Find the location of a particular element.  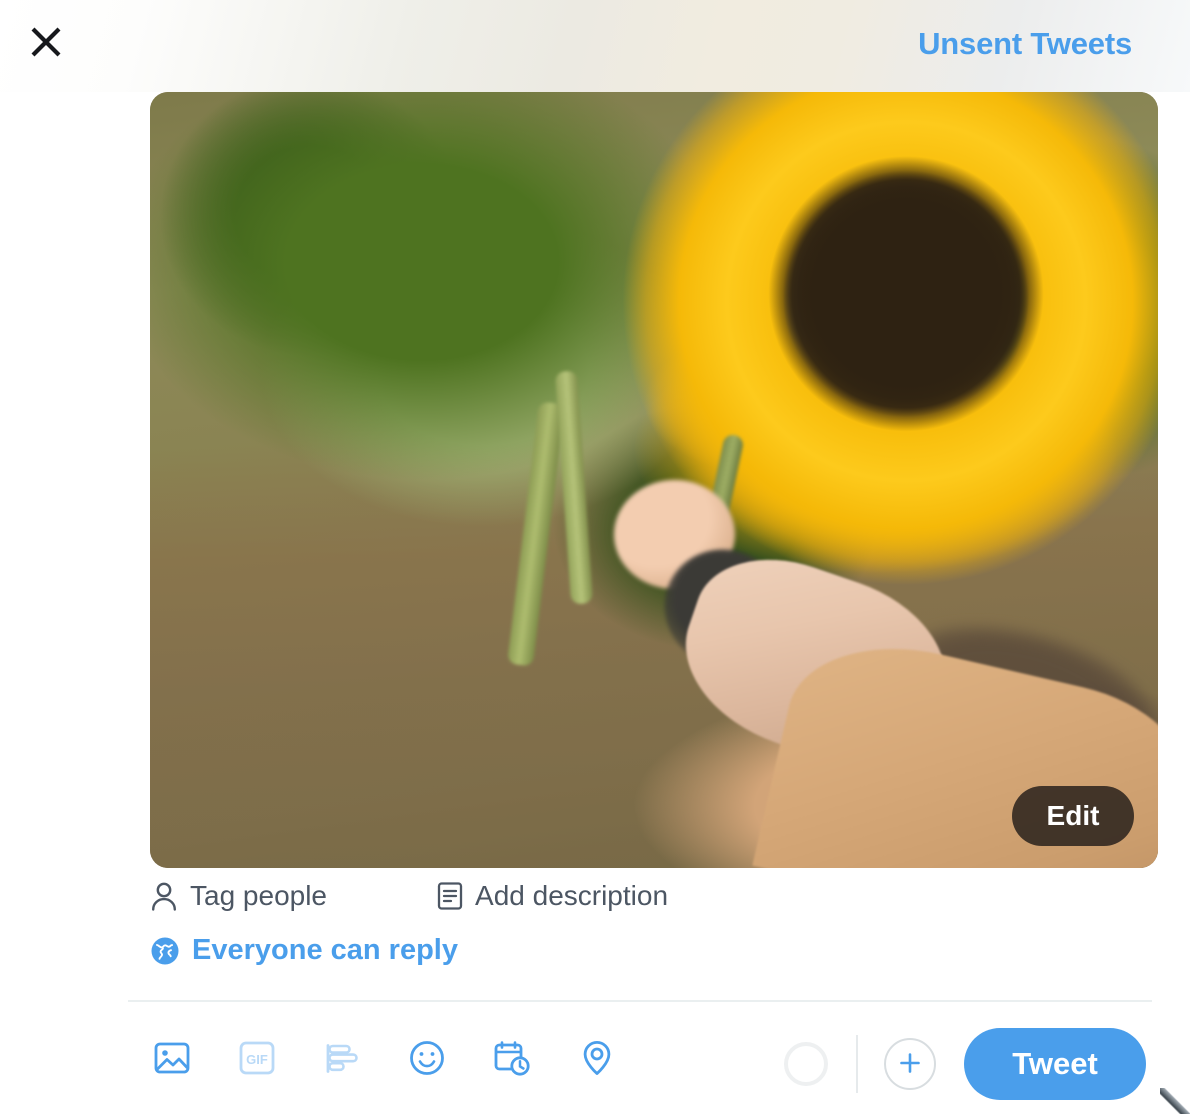

tag-people-label: Tag people is located at coordinates (259, 895).